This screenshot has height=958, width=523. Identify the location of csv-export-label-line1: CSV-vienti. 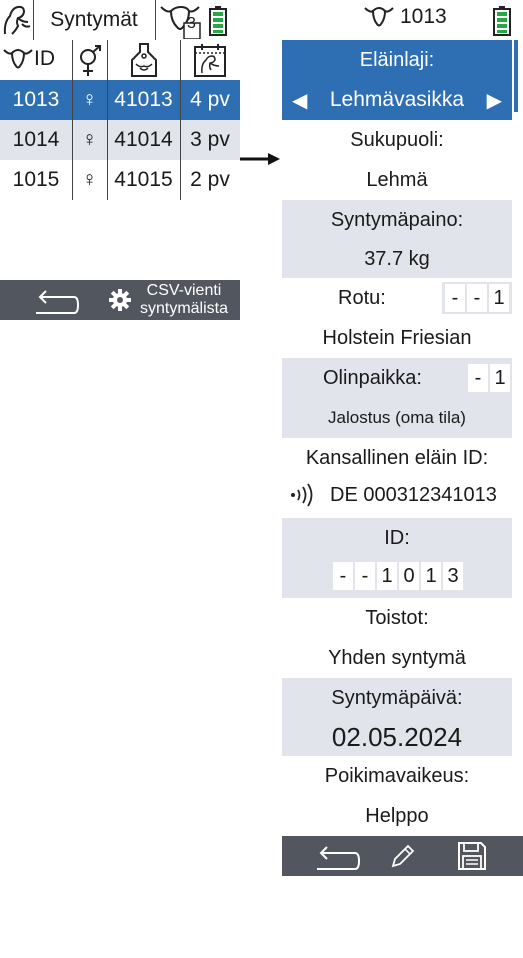
(184, 290).